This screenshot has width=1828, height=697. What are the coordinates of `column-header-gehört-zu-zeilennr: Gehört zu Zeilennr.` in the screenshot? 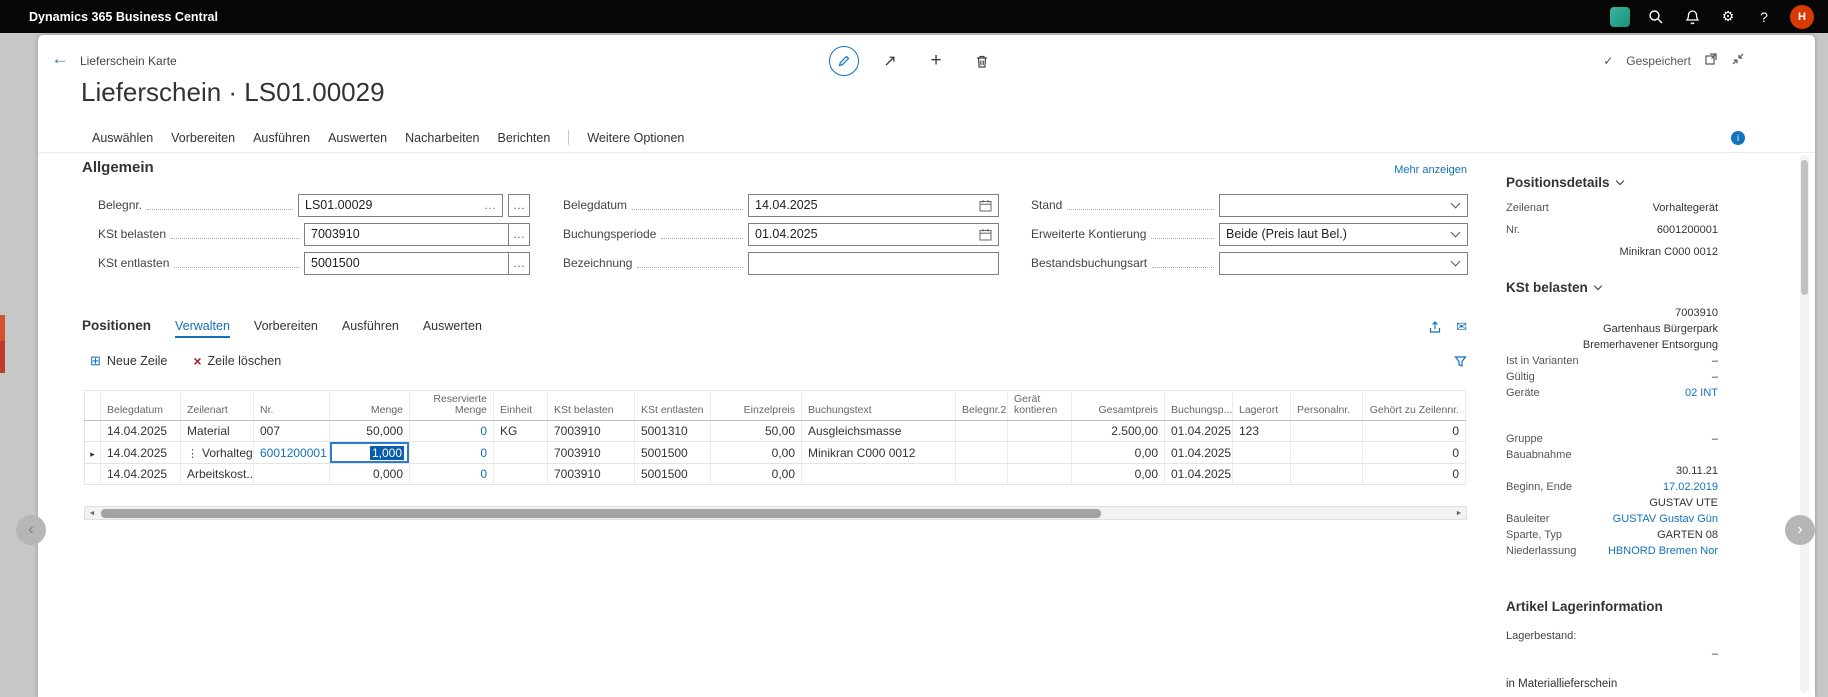 It's located at (1414, 405).